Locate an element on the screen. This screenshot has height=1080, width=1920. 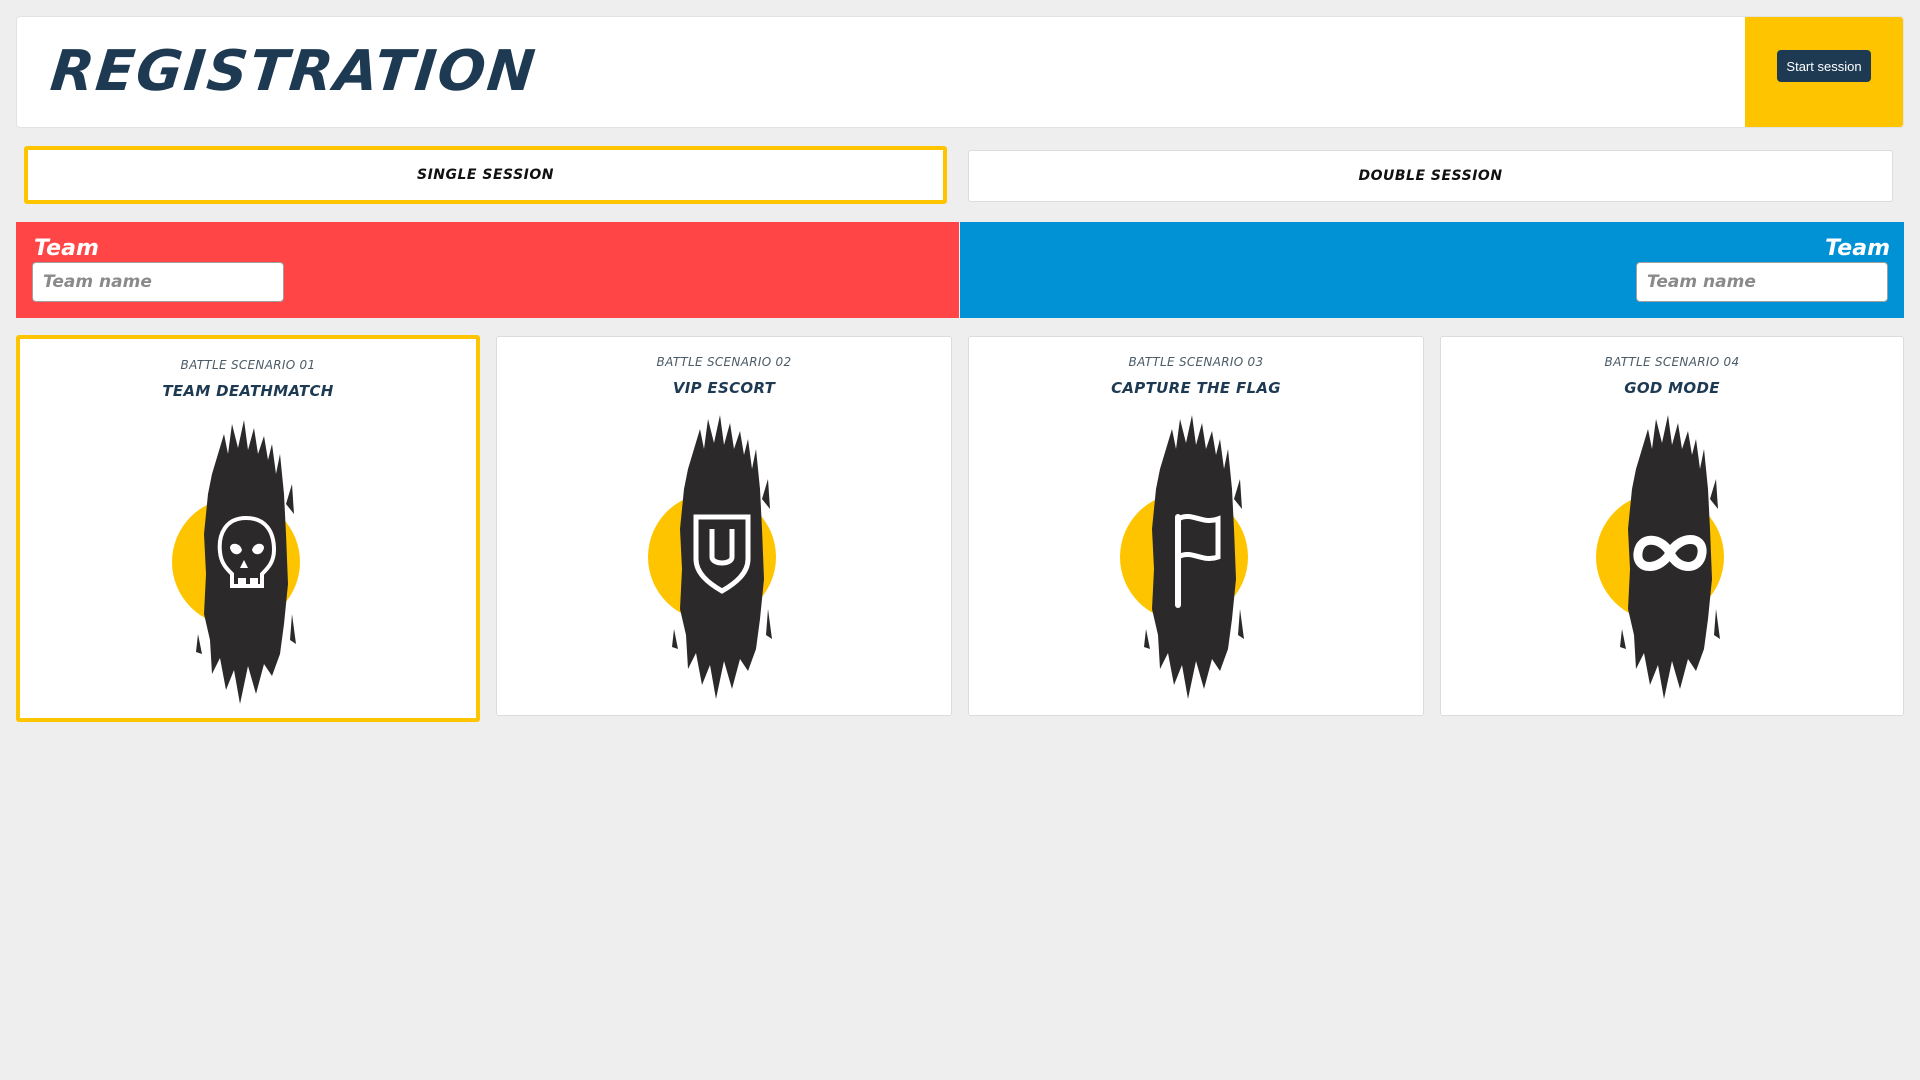
flag-icon is located at coordinates (1184, 557).